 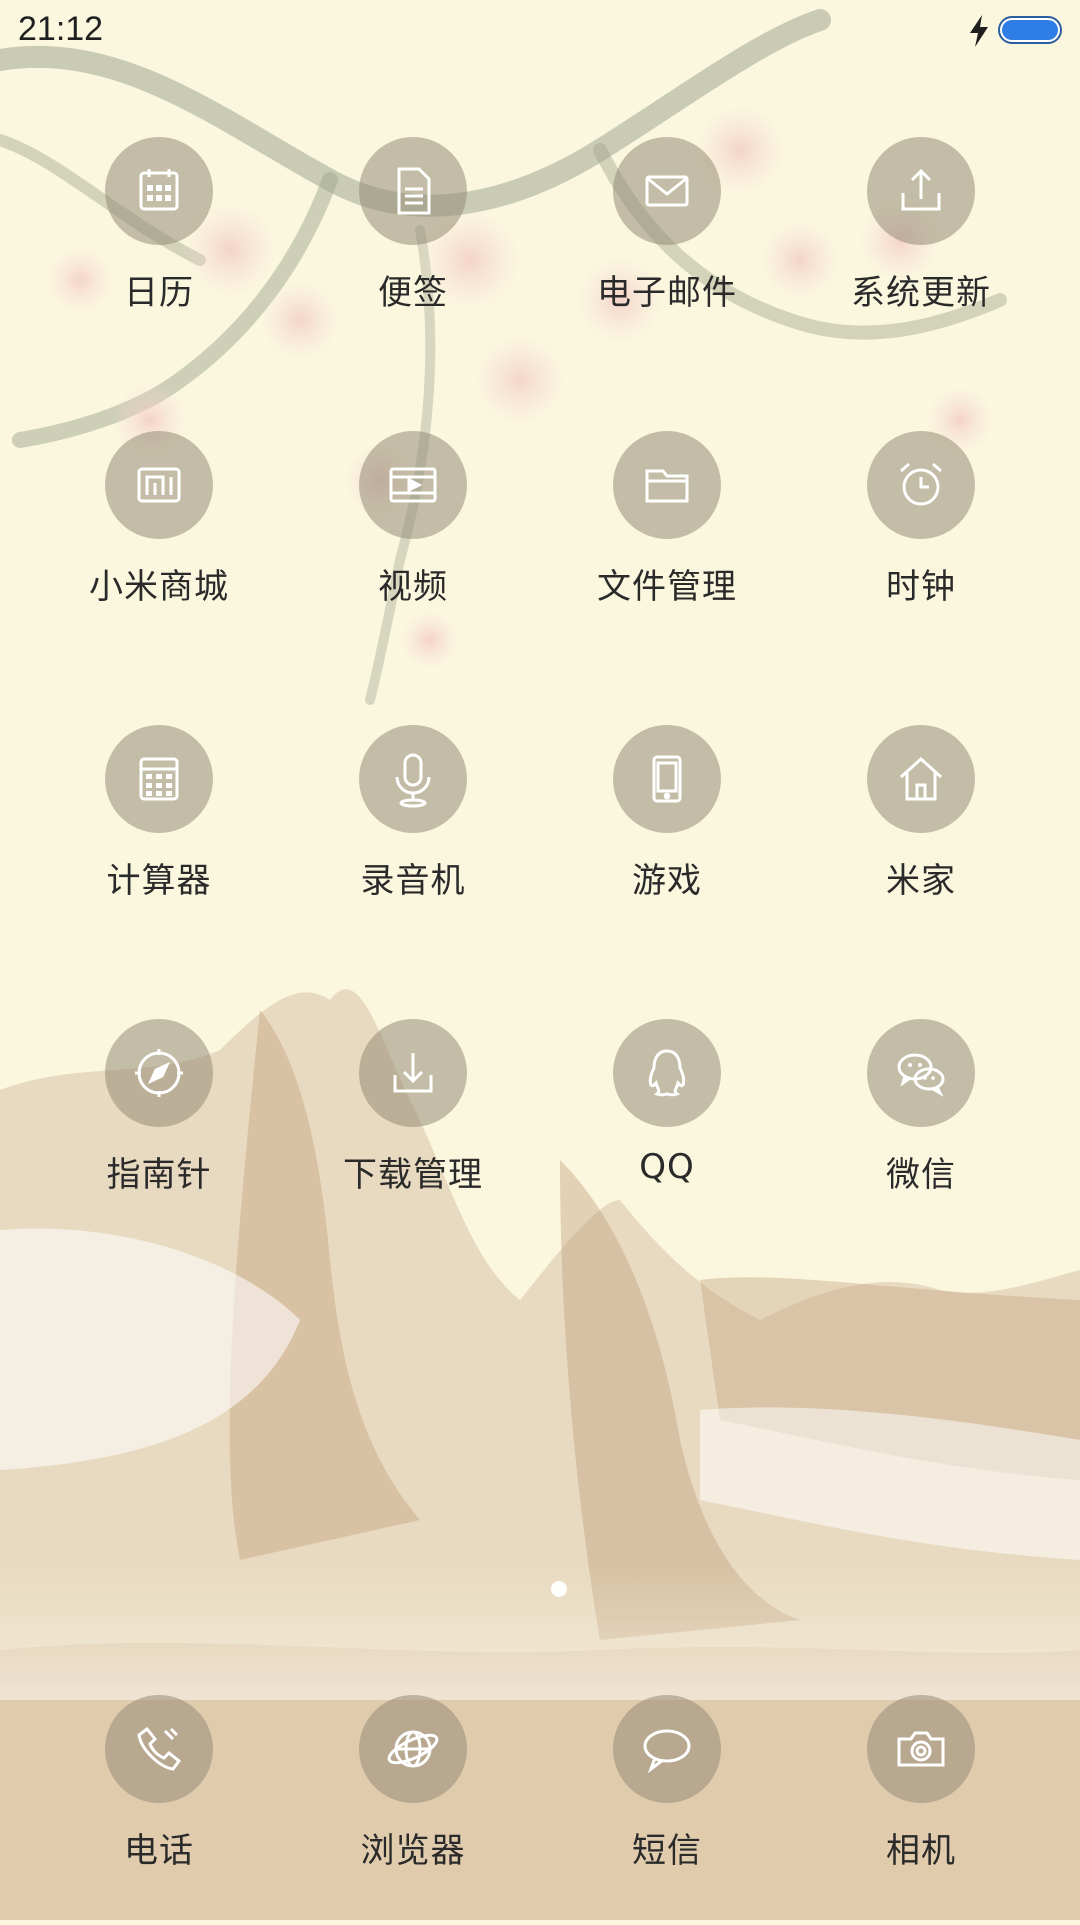 I want to click on compass-icon, so click(x=159, y=1073).